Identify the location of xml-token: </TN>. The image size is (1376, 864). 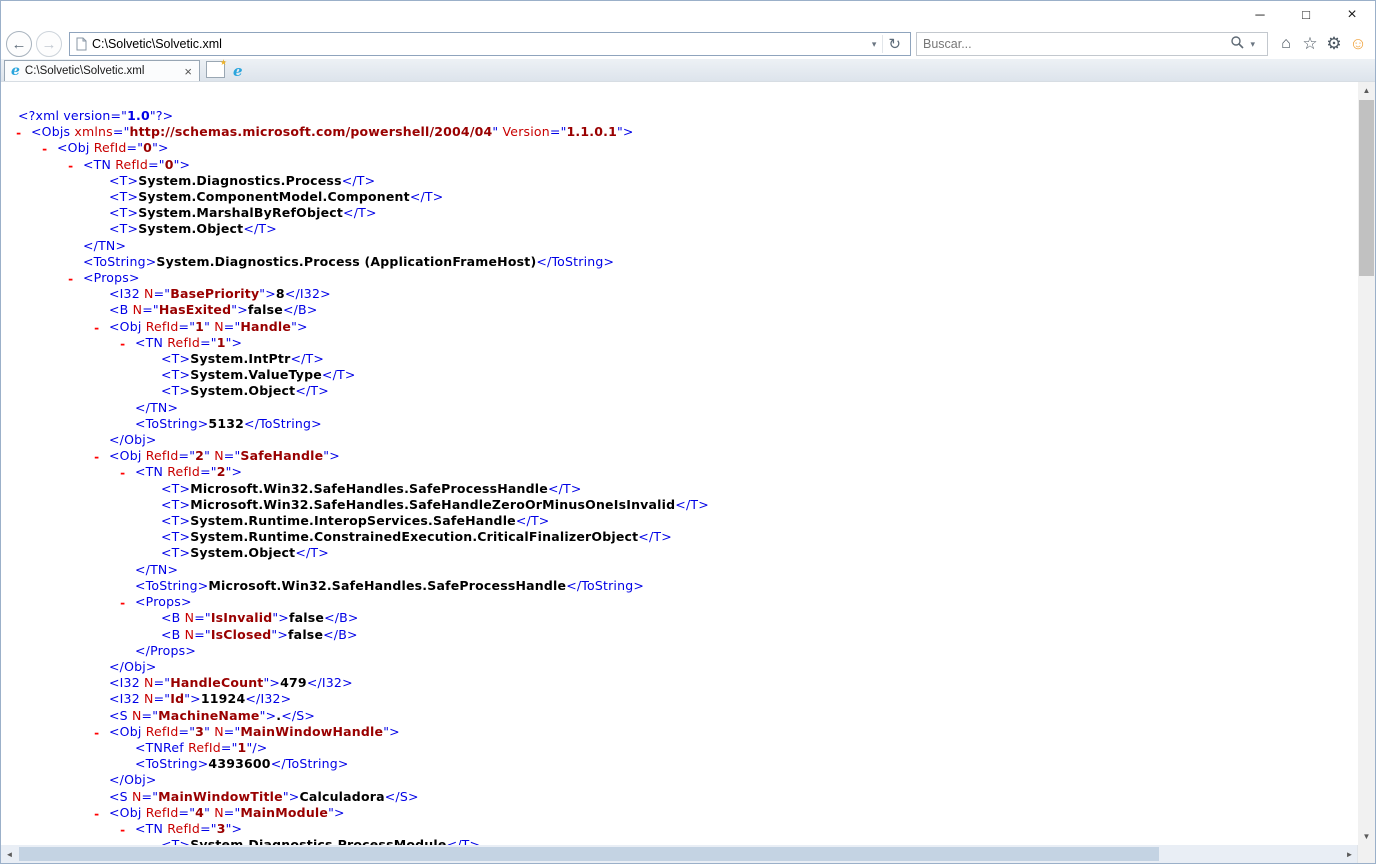
(157, 407).